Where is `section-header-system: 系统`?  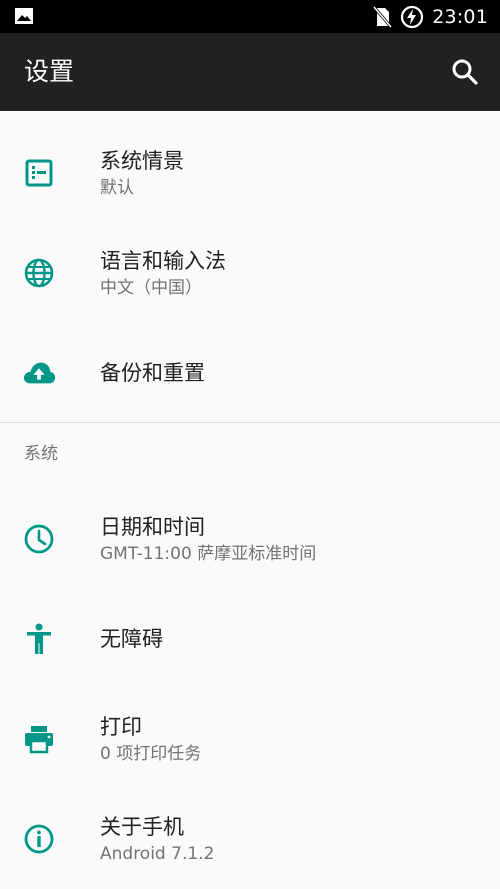
section-header-system: 系统 is located at coordinates (41, 454).